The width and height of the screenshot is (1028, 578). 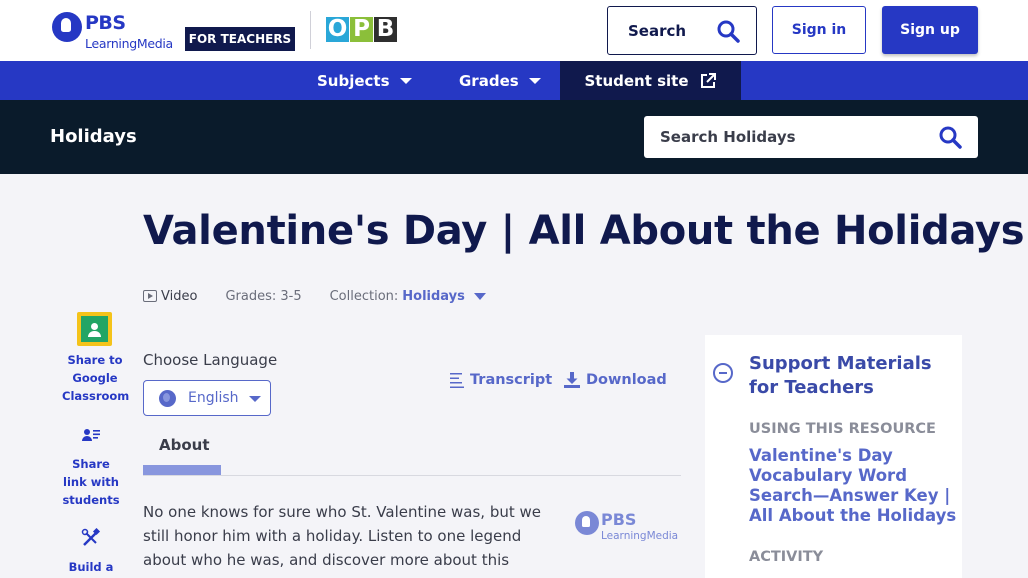 What do you see at coordinates (105, 23) in the screenshot?
I see `logo-text: PBS` at bounding box center [105, 23].